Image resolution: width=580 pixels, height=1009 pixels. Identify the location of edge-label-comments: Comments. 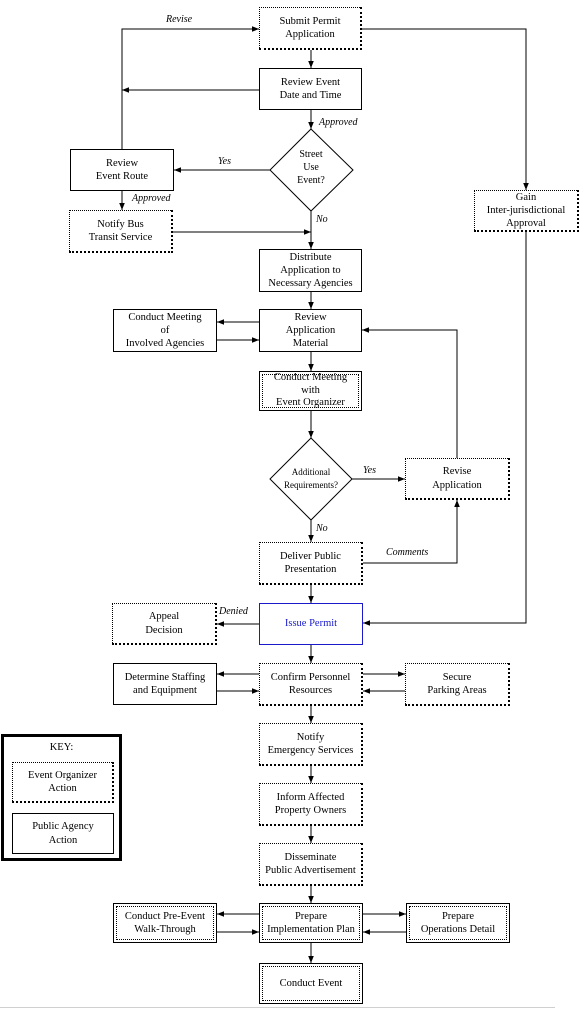
(407, 552).